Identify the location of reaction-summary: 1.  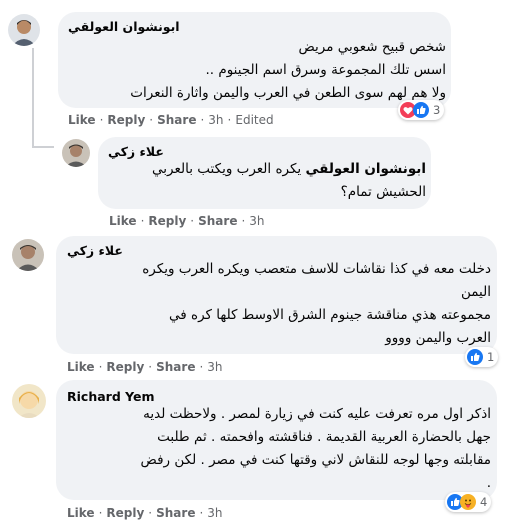
(482, 357).